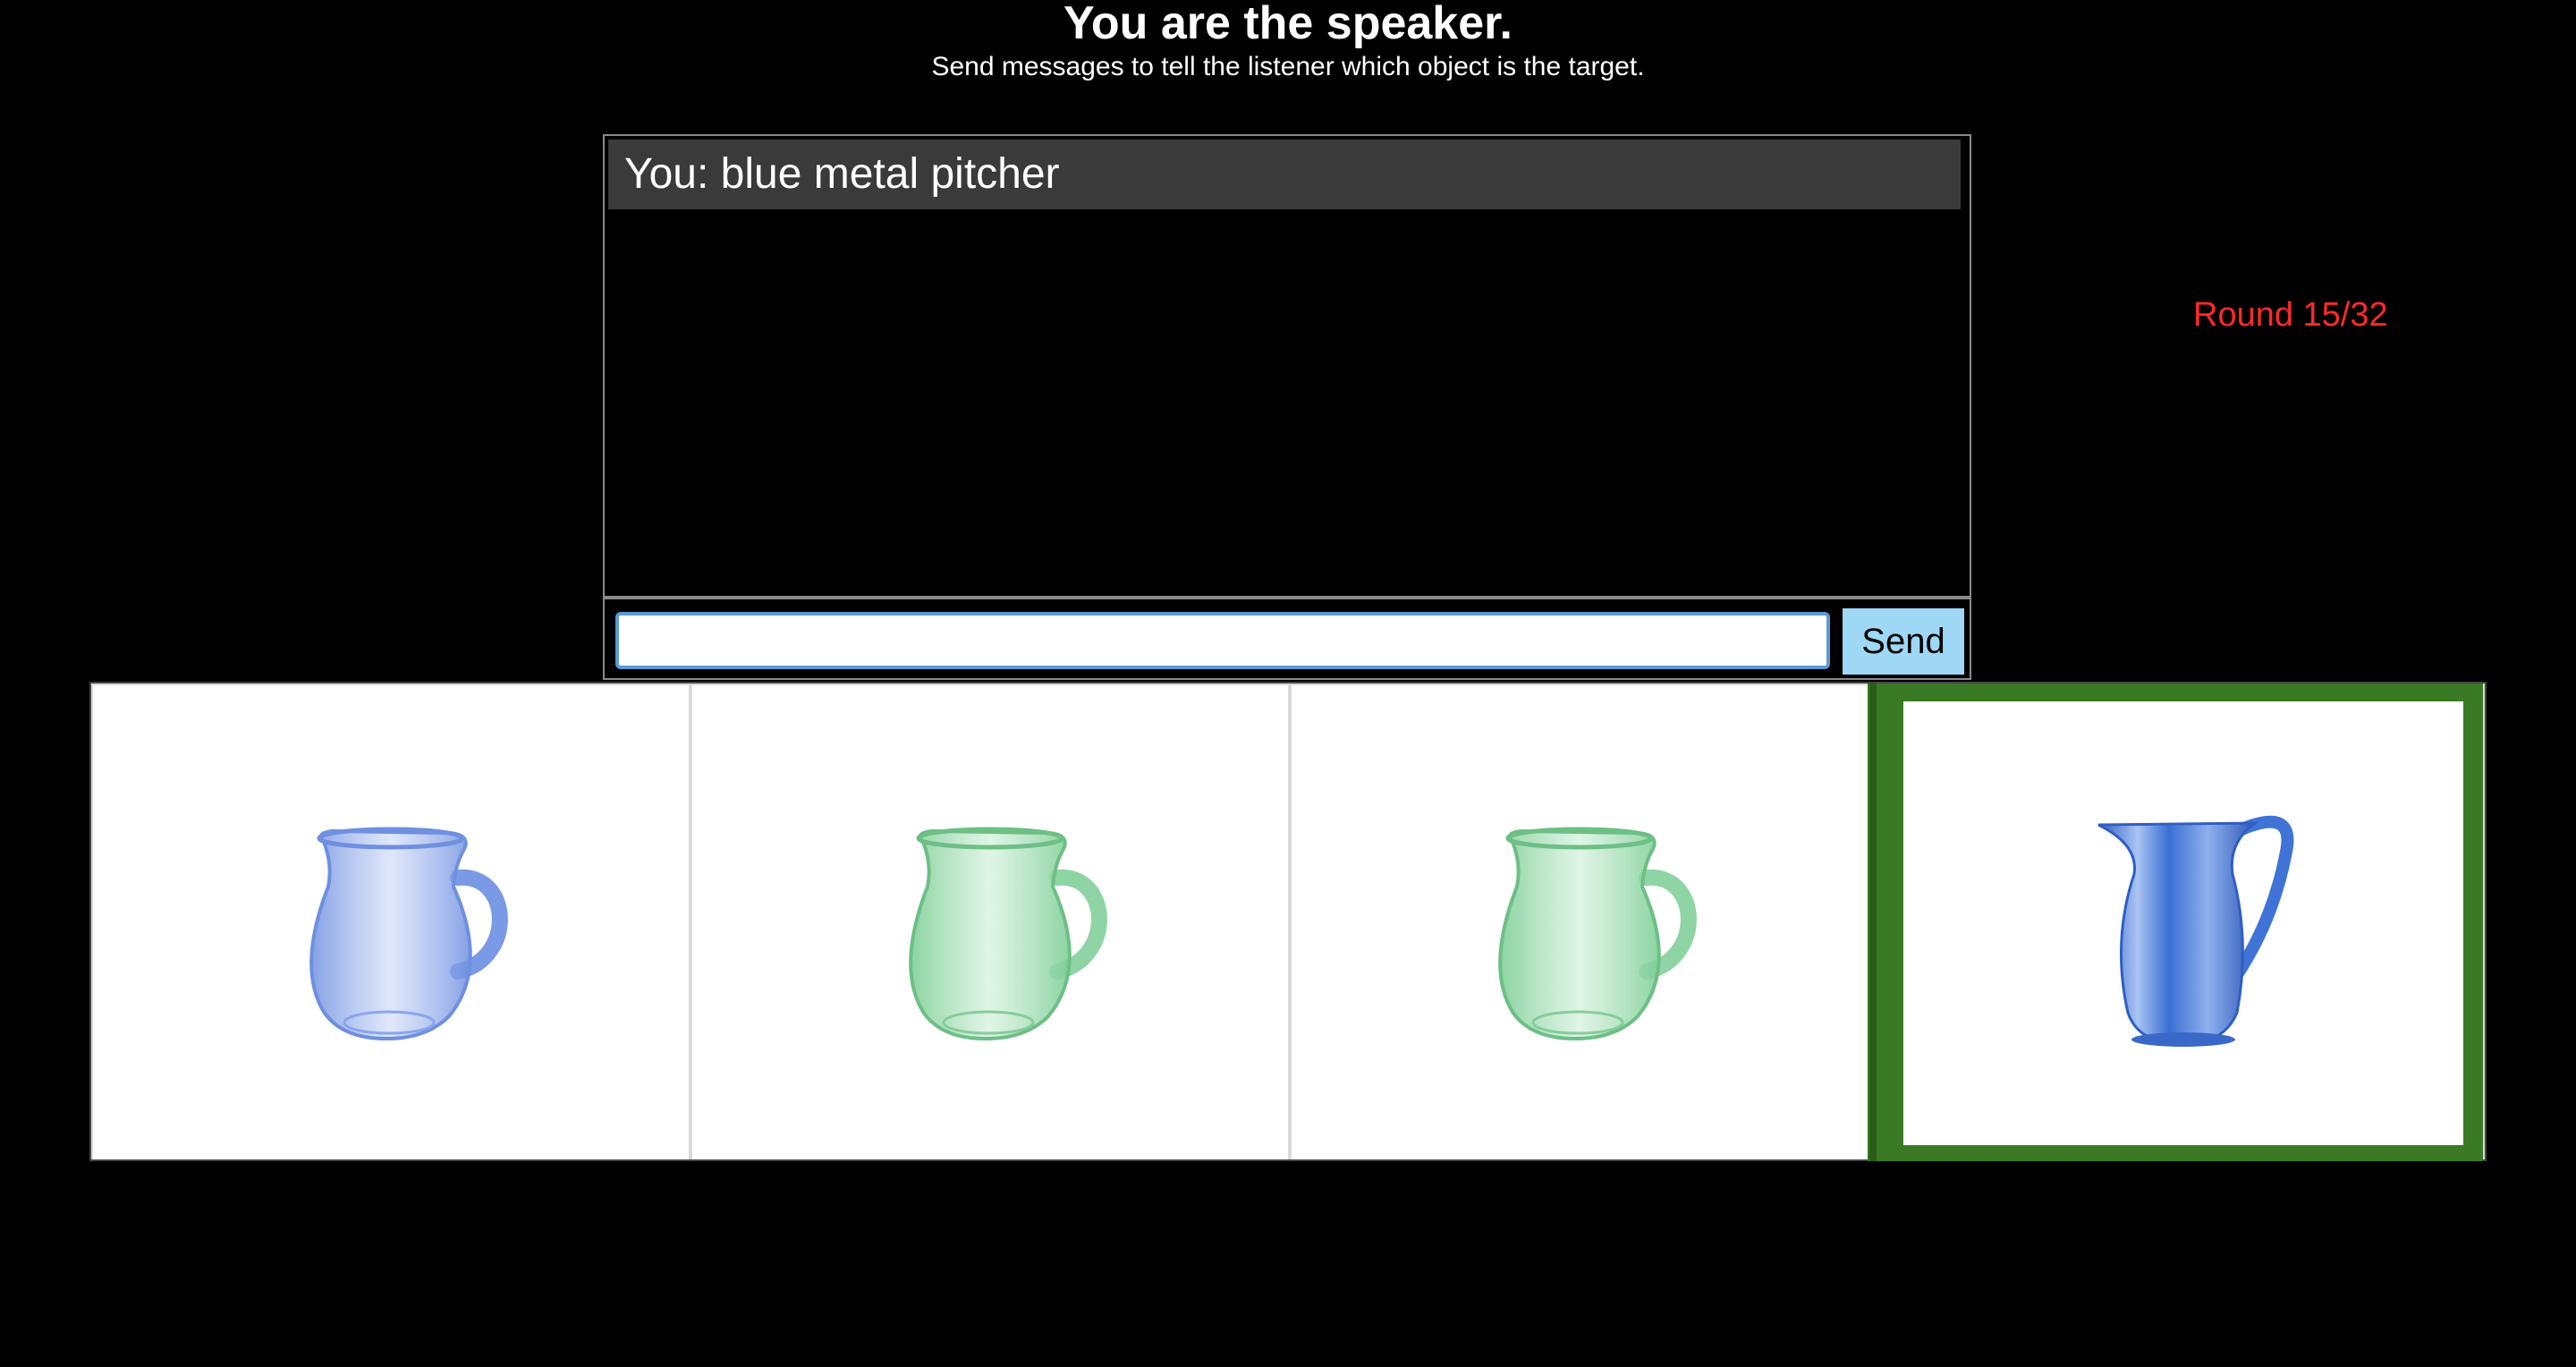  I want to click on target-object-card, so click(2175, 922).